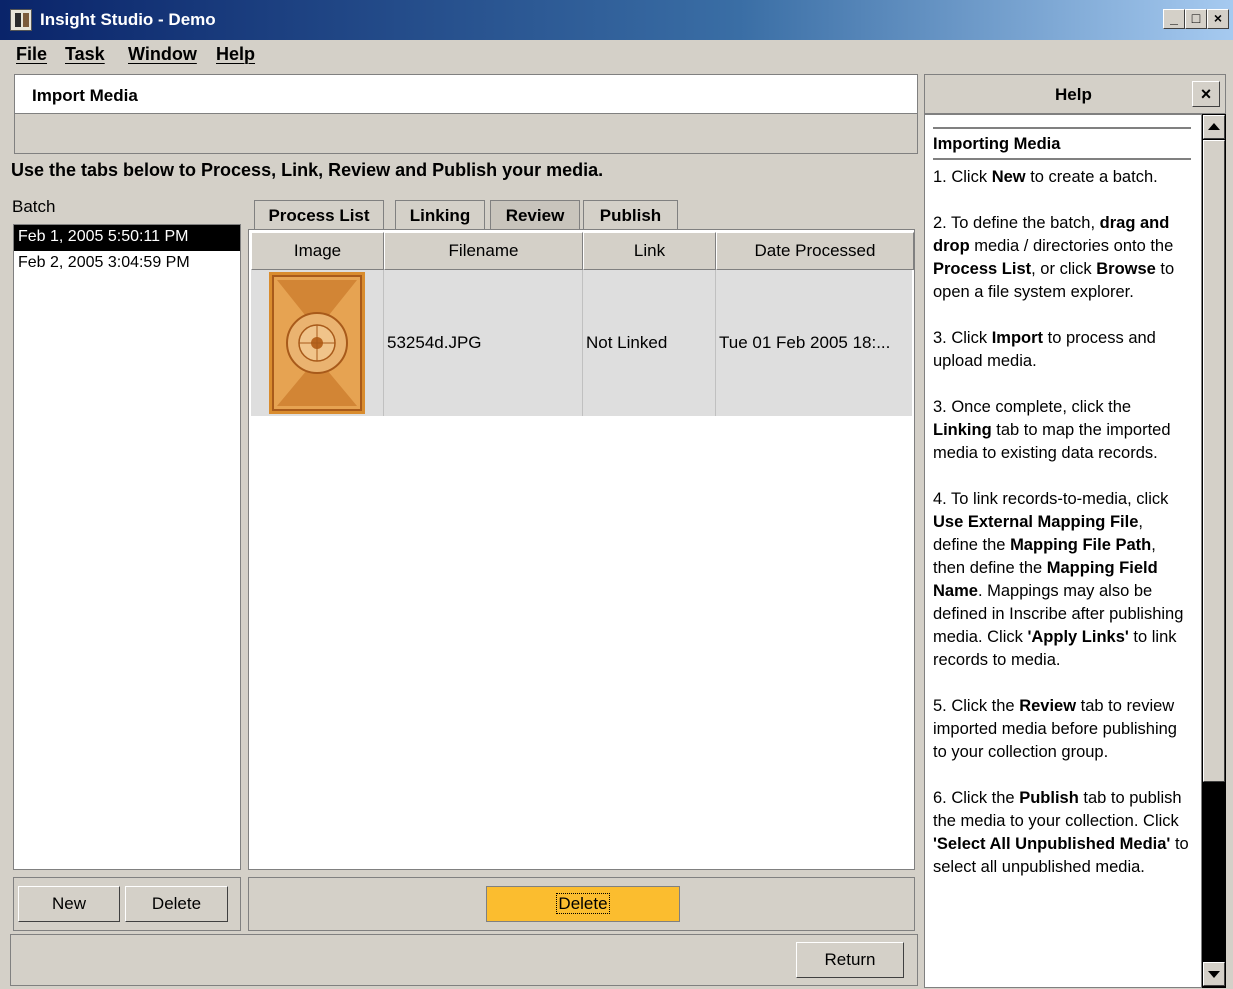 Image resolution: width=1233 pixels, height=989 pixels. I want to click on tab-linking: Linking, so click(440, 215).